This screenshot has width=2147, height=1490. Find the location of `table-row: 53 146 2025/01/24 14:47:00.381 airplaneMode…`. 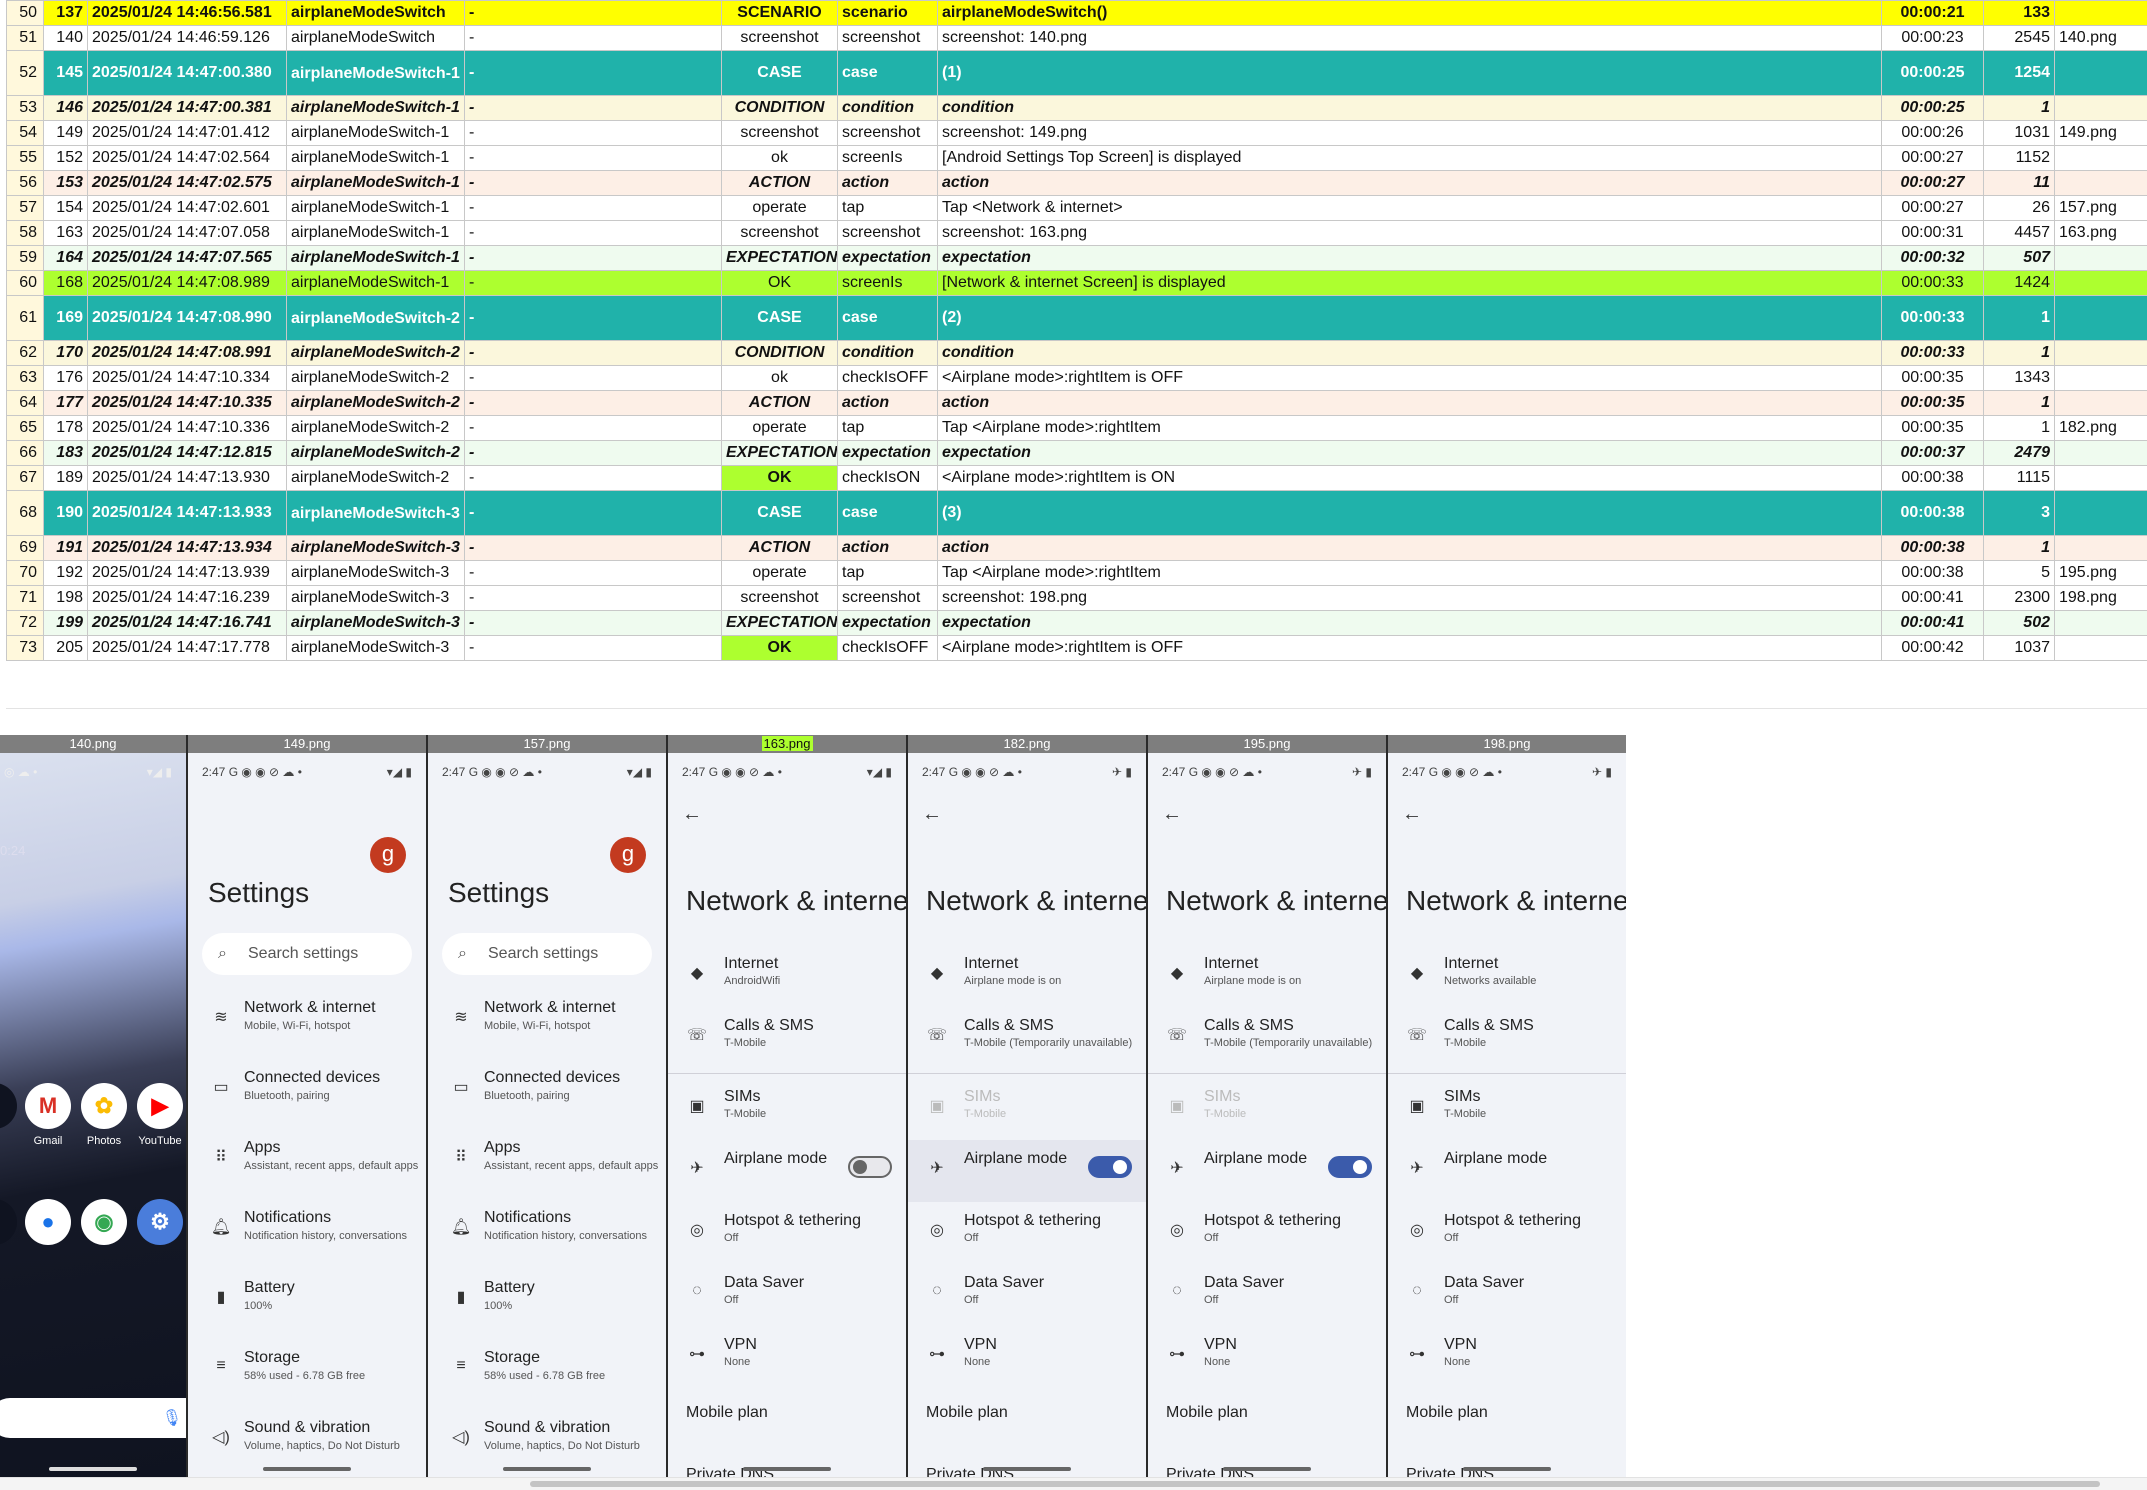

table-row: 53 146 2025/01/24 14:47:00.381 airplaneMode… is located at coordinates (1076, 108).